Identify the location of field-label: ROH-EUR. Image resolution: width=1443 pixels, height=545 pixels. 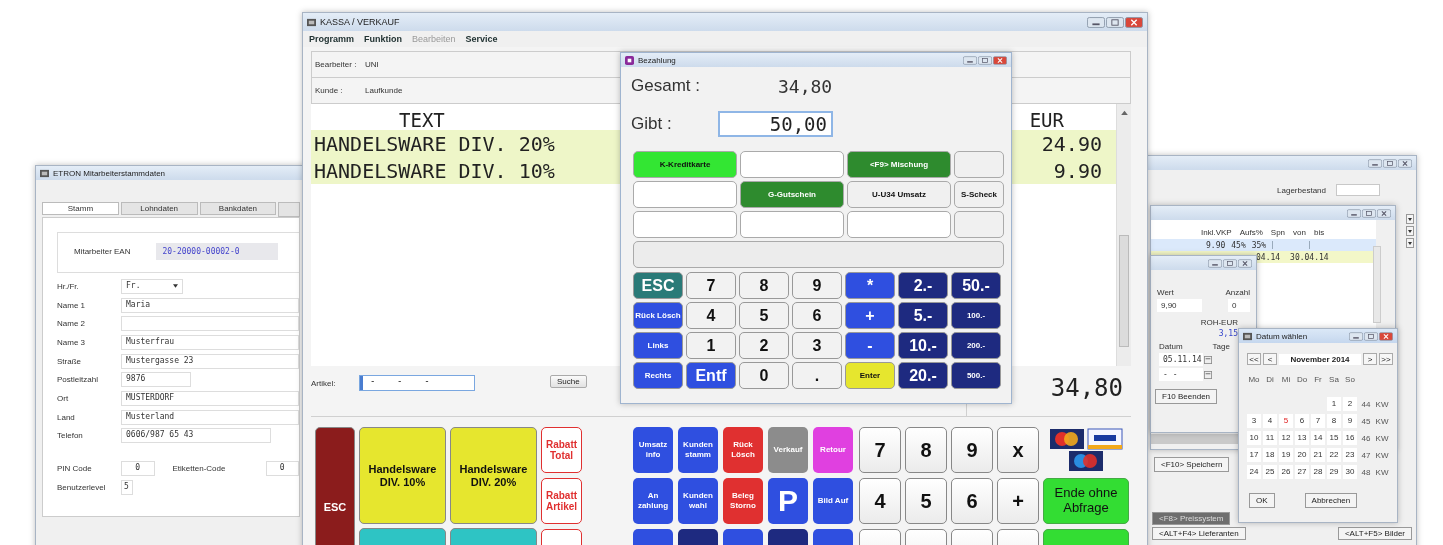
(1219, 322).